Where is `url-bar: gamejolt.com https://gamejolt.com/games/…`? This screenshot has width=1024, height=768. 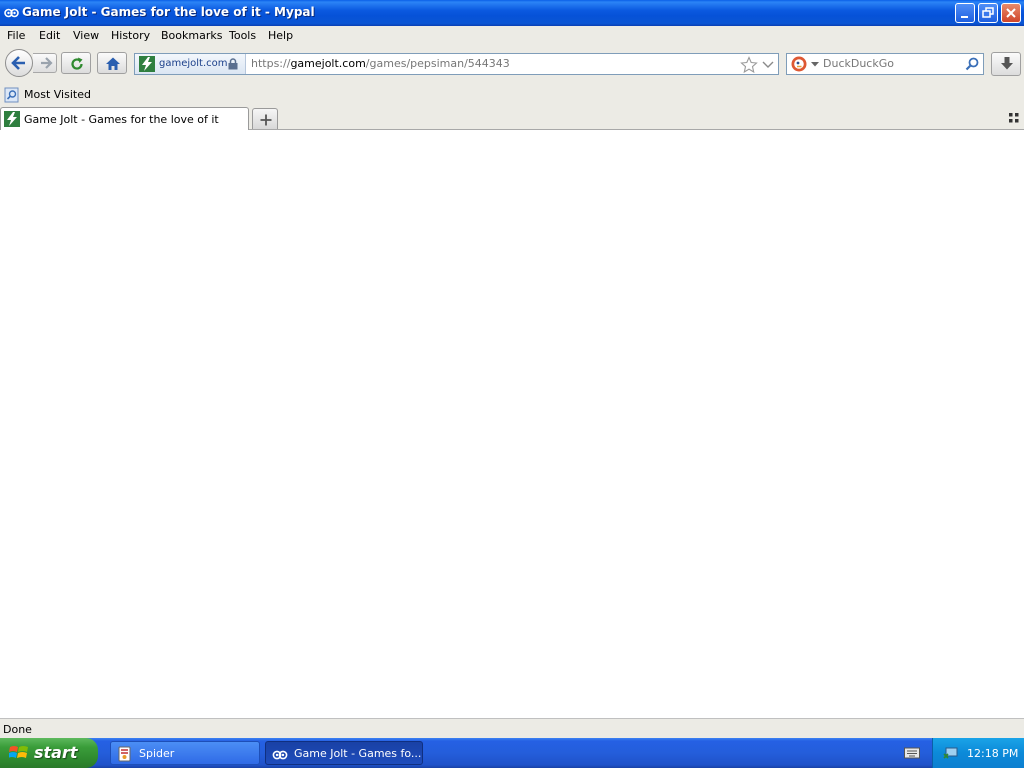
url-bar: gamejolt.com https://gamejolt.com/games/… is located at coordinates (456, 64).